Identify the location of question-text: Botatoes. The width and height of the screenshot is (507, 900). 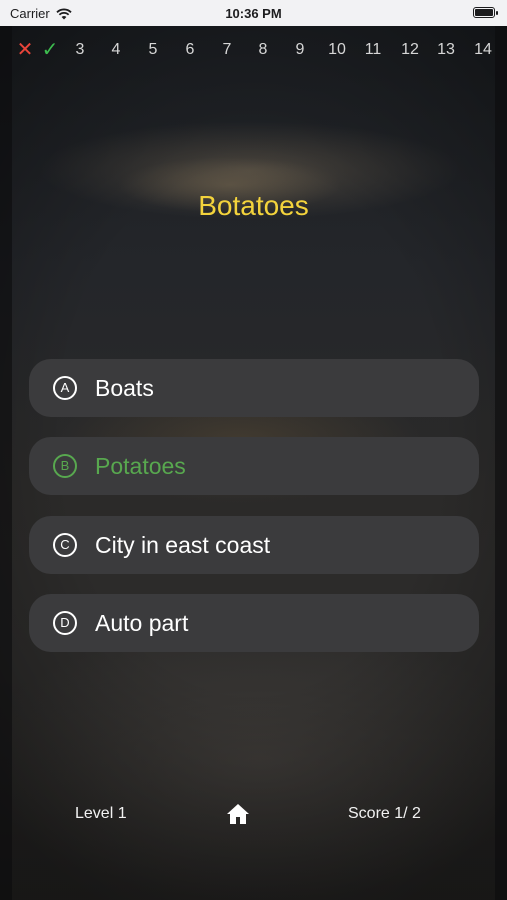
(253, 205).